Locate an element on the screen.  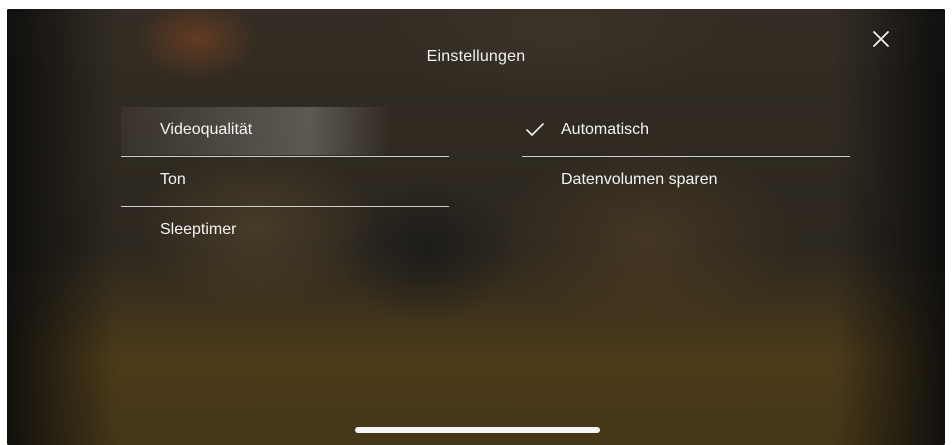
backdrop-right-shade is located at coordinates (890, 227).